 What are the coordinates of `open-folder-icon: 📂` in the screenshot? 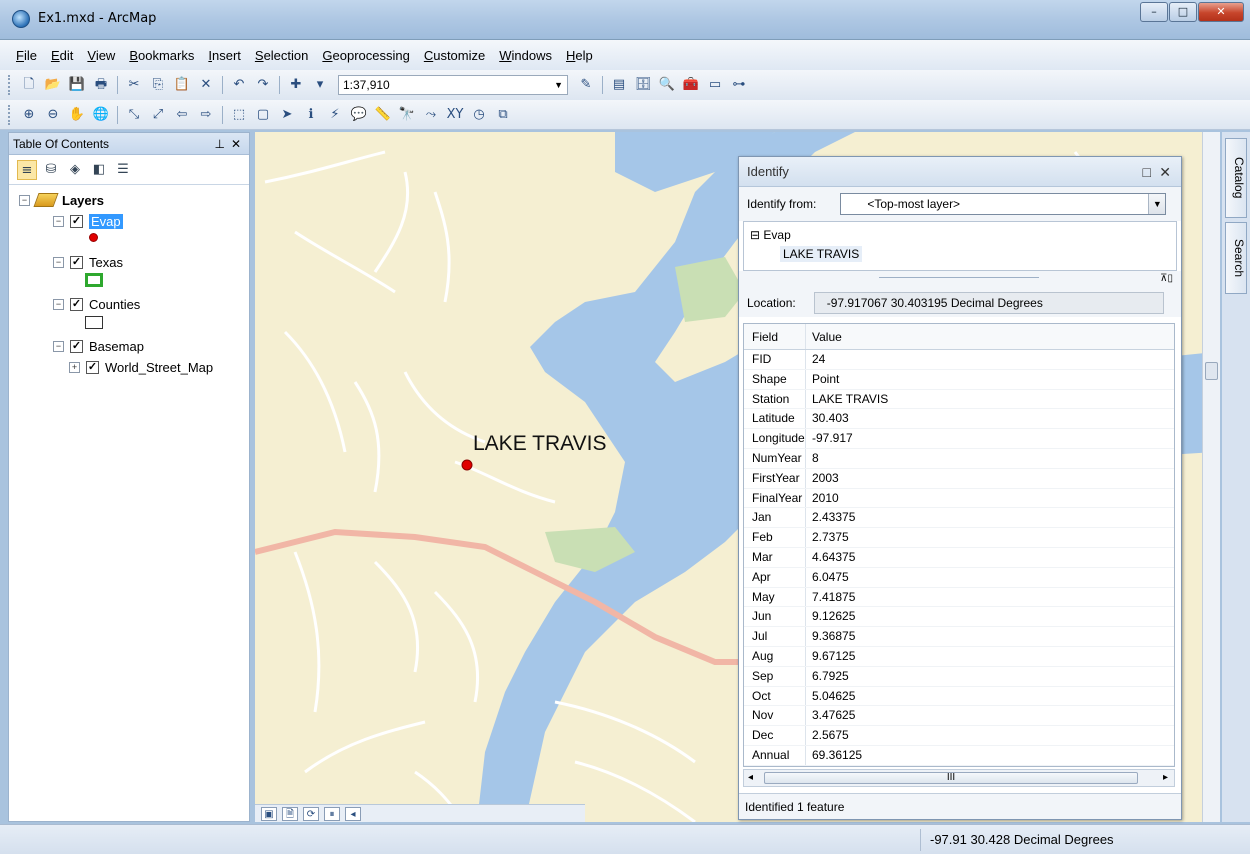 It's located at (53, 85).